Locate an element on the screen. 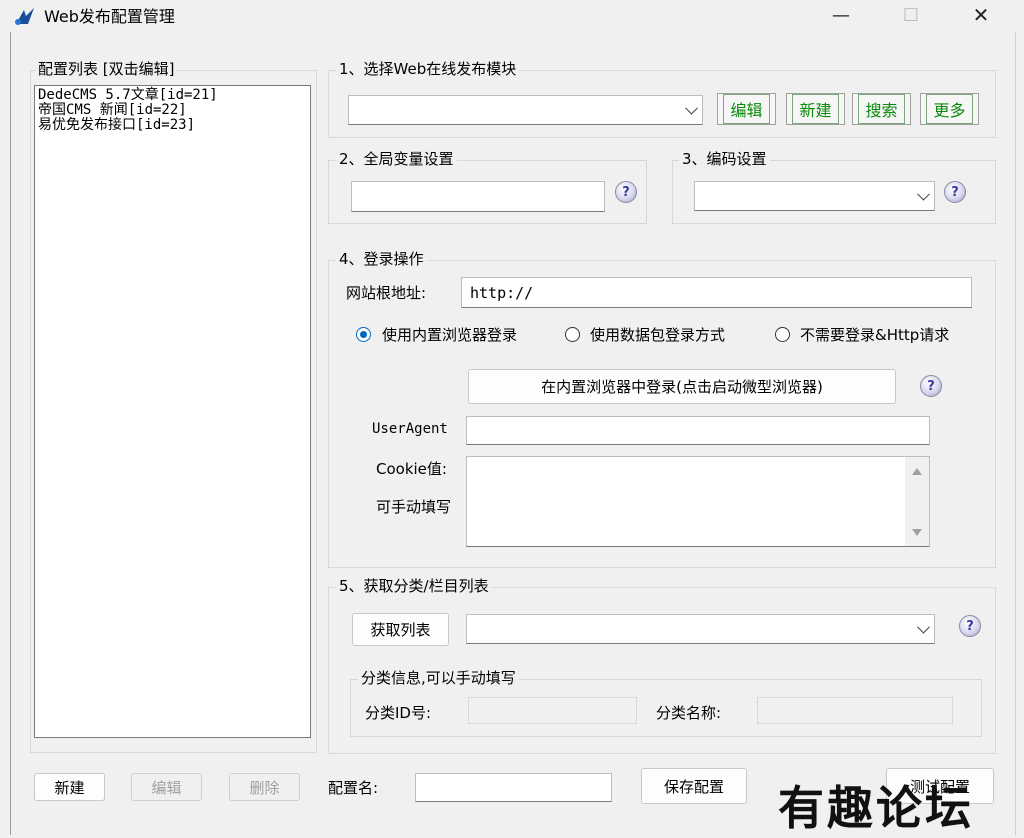 The width and height of the screenshot is (1024, 838). radio-builtin-browser is located at coordinates (363, 334).